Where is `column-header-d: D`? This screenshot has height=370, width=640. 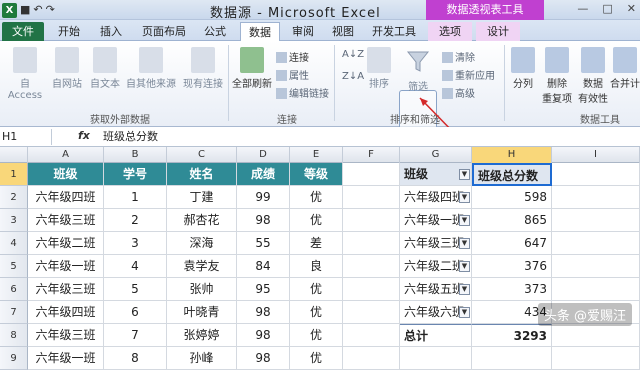 column-header-d: D is located at coordinates (263, 155).